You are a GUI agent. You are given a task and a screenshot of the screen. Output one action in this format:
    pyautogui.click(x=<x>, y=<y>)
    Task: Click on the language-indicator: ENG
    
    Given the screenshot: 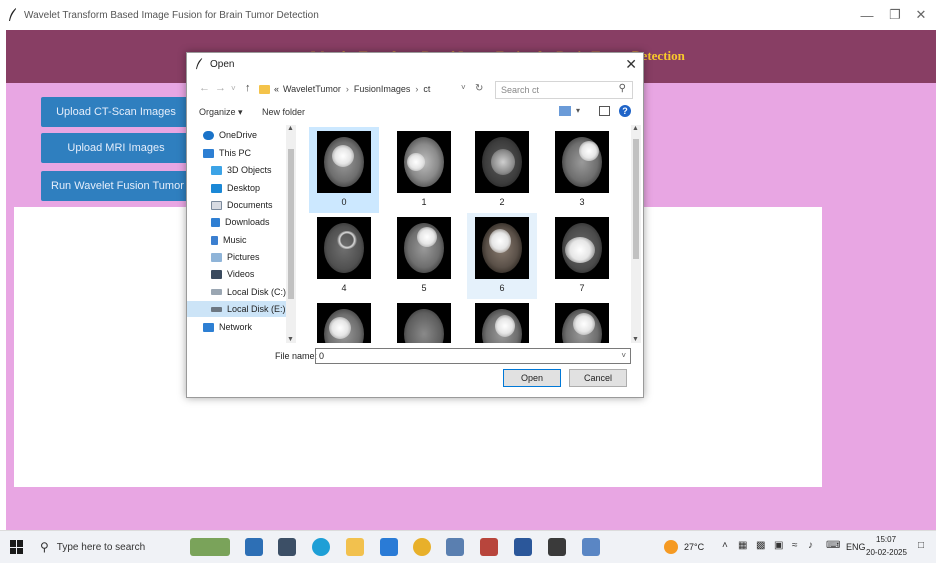 What is the action you would take?
    pyautogui.click(x=856, y=547)
    